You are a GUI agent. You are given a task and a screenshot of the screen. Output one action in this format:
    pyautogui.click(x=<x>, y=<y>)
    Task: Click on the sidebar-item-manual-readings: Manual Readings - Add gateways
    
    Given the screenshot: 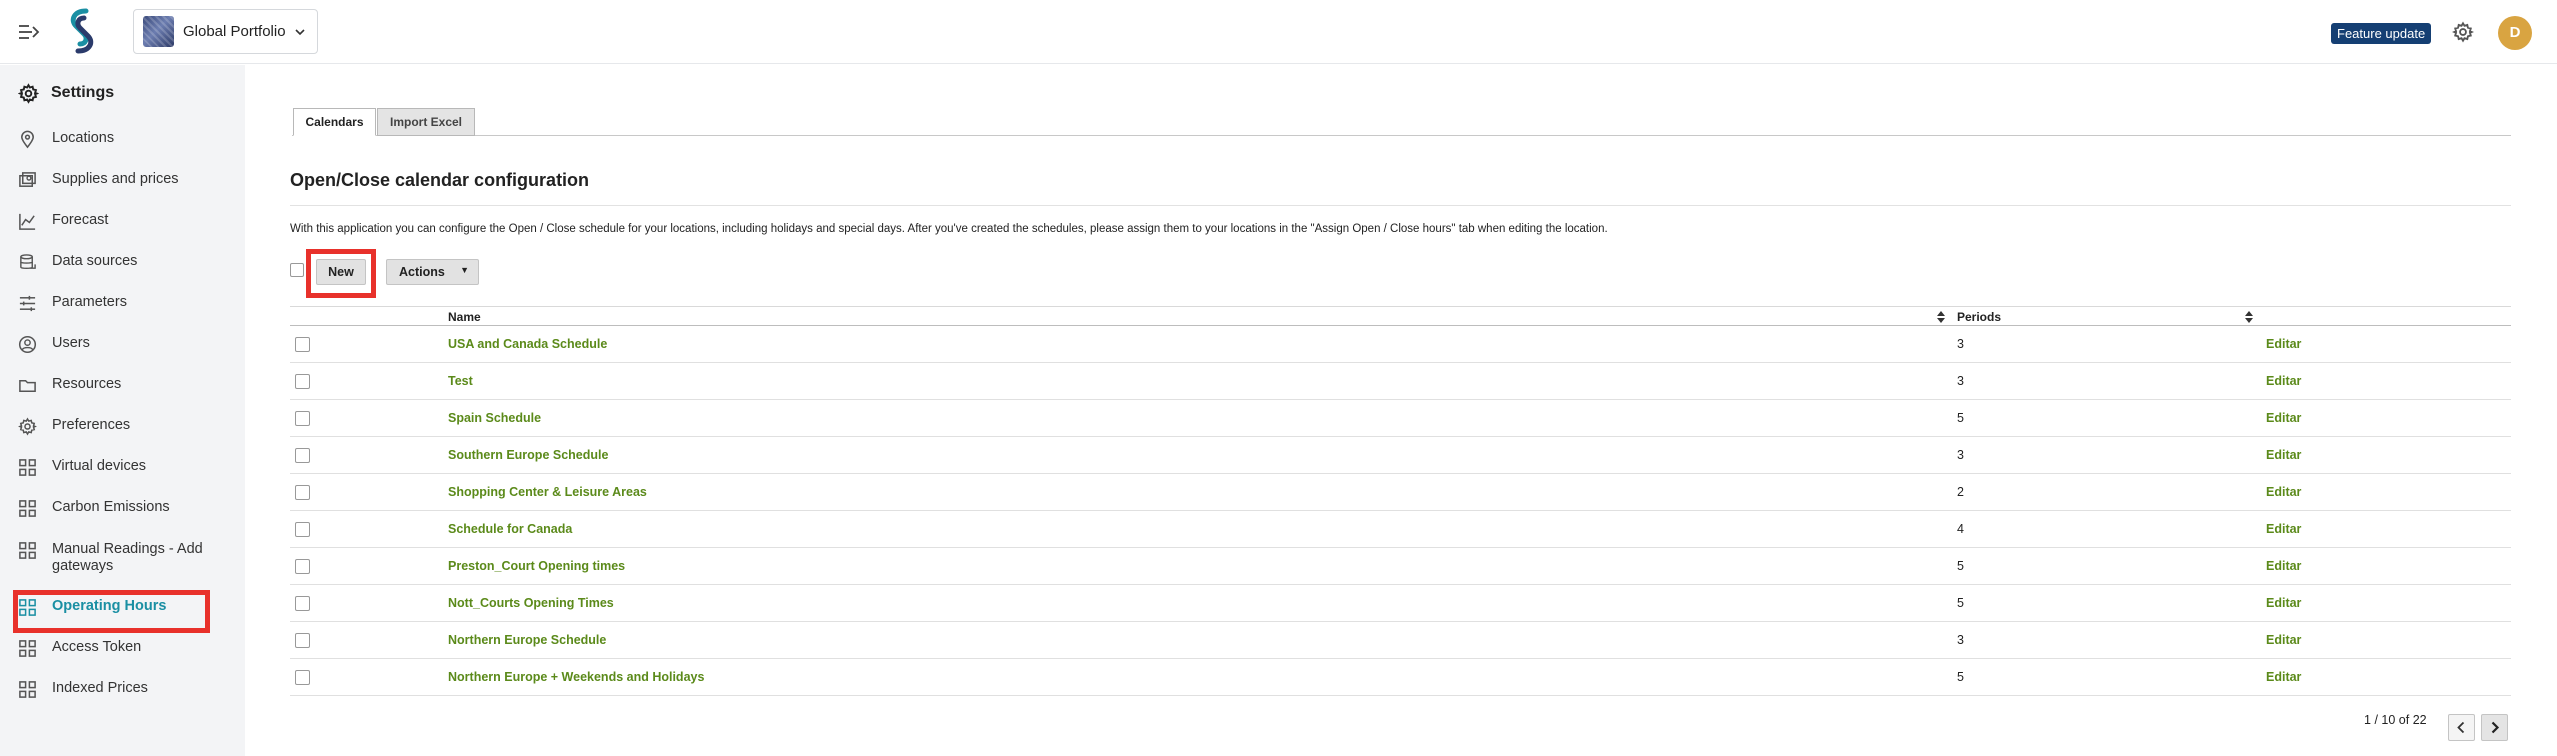 What is the action you would take?
    pyautogui.click(x=128, y=558)
    